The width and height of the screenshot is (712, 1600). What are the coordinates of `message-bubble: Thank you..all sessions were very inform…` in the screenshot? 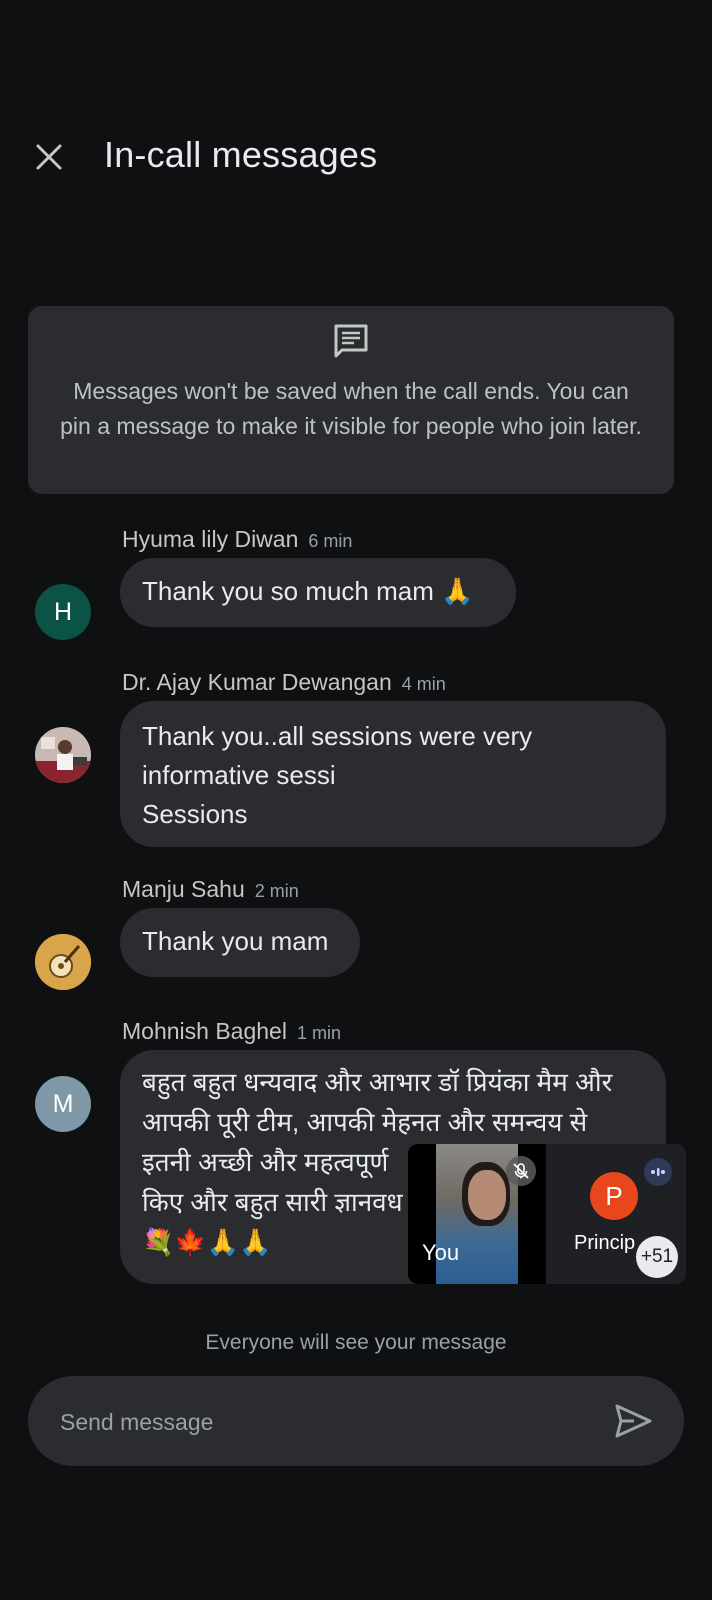 It's located at (393, 774).